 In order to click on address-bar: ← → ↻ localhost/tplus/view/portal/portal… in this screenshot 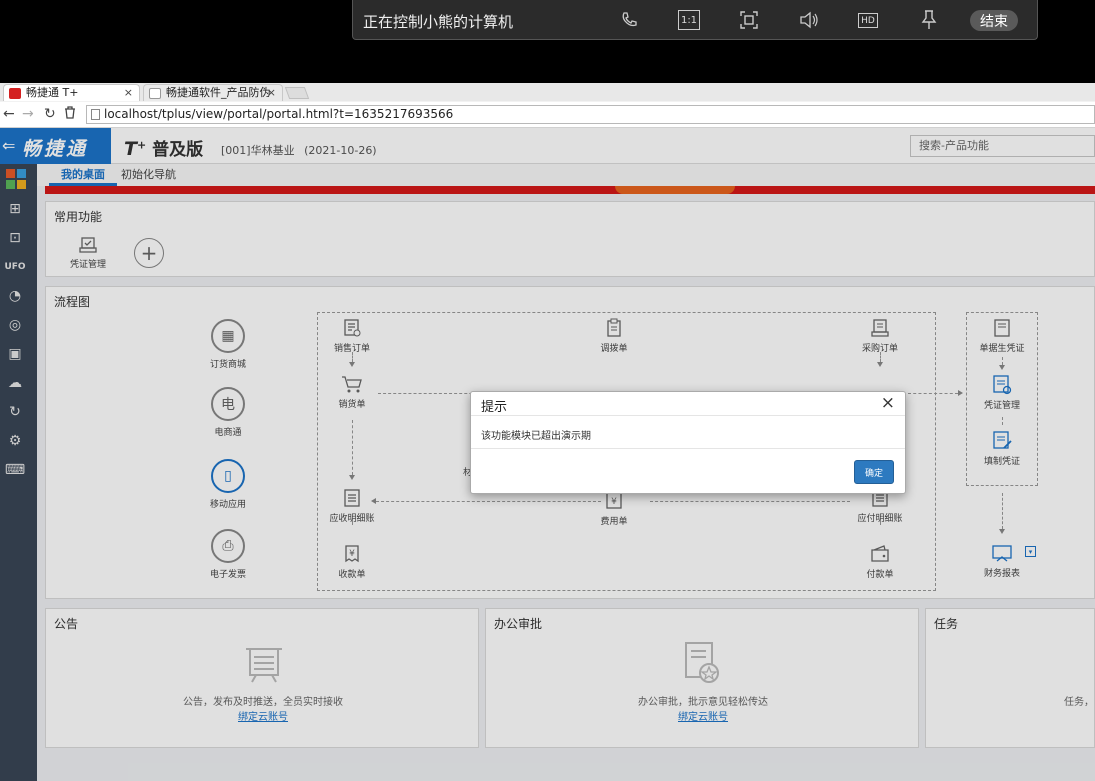, I will do `click(547, 115)`.